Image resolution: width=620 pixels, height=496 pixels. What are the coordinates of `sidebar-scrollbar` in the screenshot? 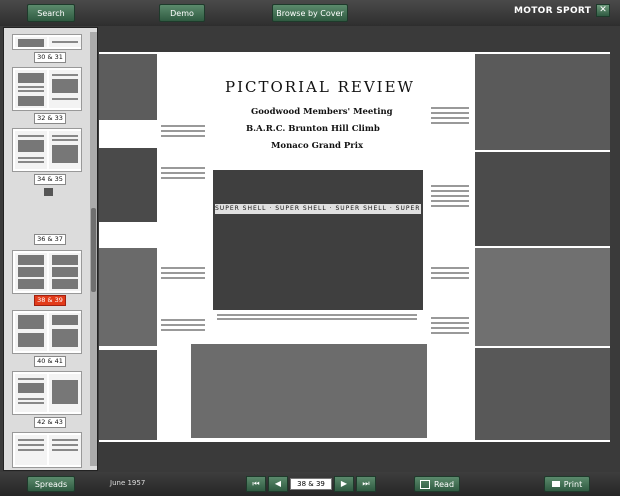 It's located at (93, 249).